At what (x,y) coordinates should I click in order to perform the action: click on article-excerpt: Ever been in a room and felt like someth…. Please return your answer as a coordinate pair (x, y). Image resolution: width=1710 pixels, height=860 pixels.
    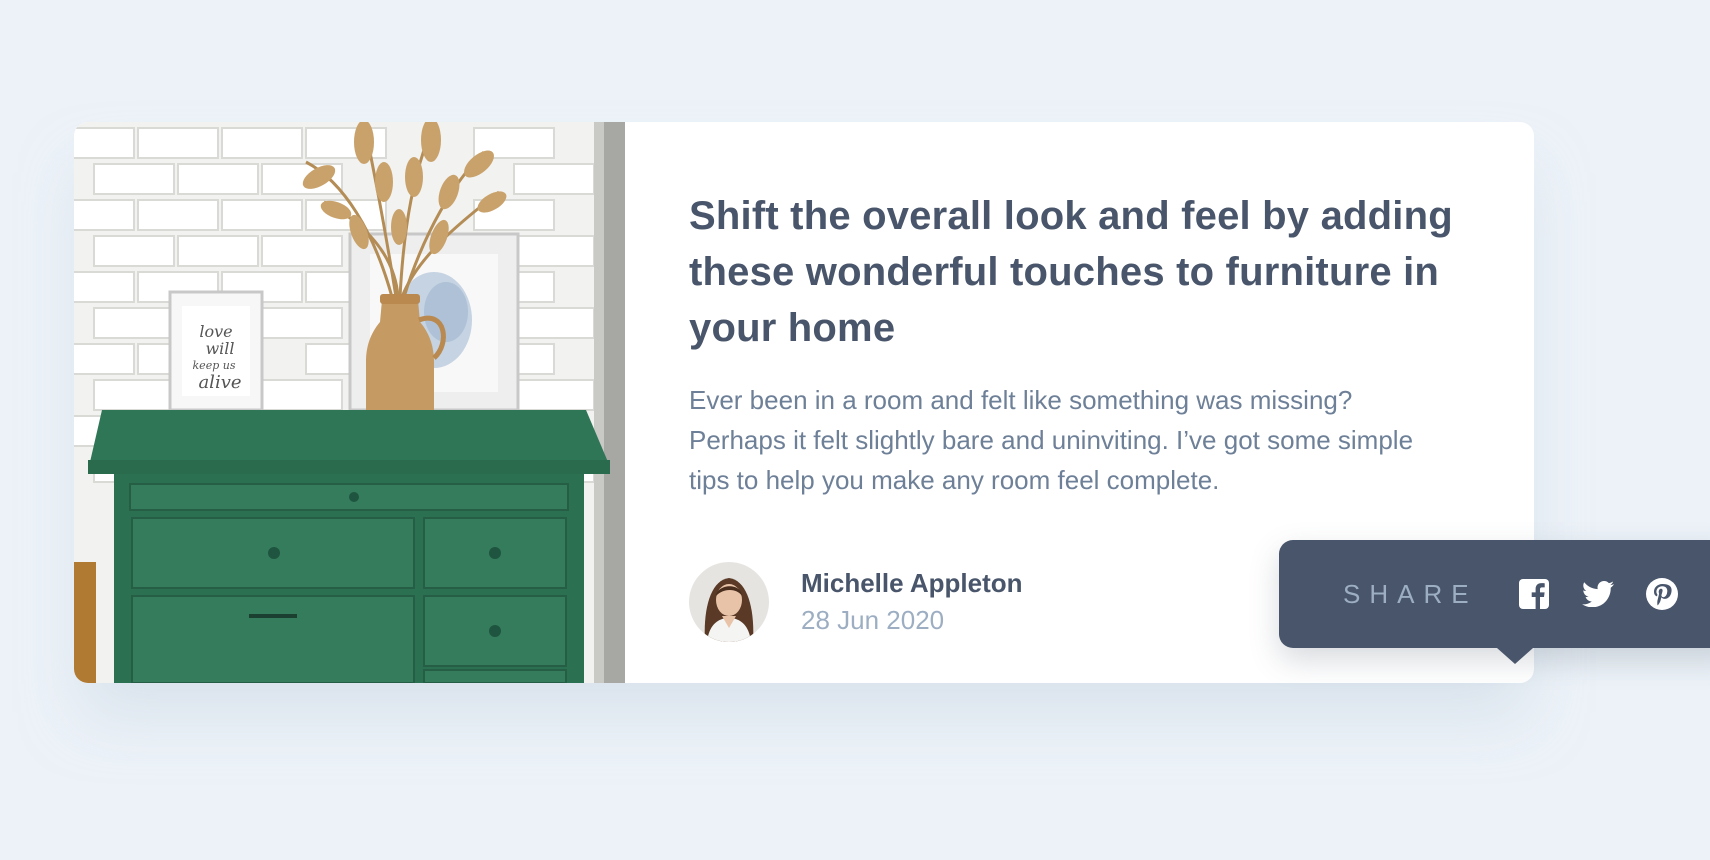
    Looking at the image, I should click on (1051, 440).